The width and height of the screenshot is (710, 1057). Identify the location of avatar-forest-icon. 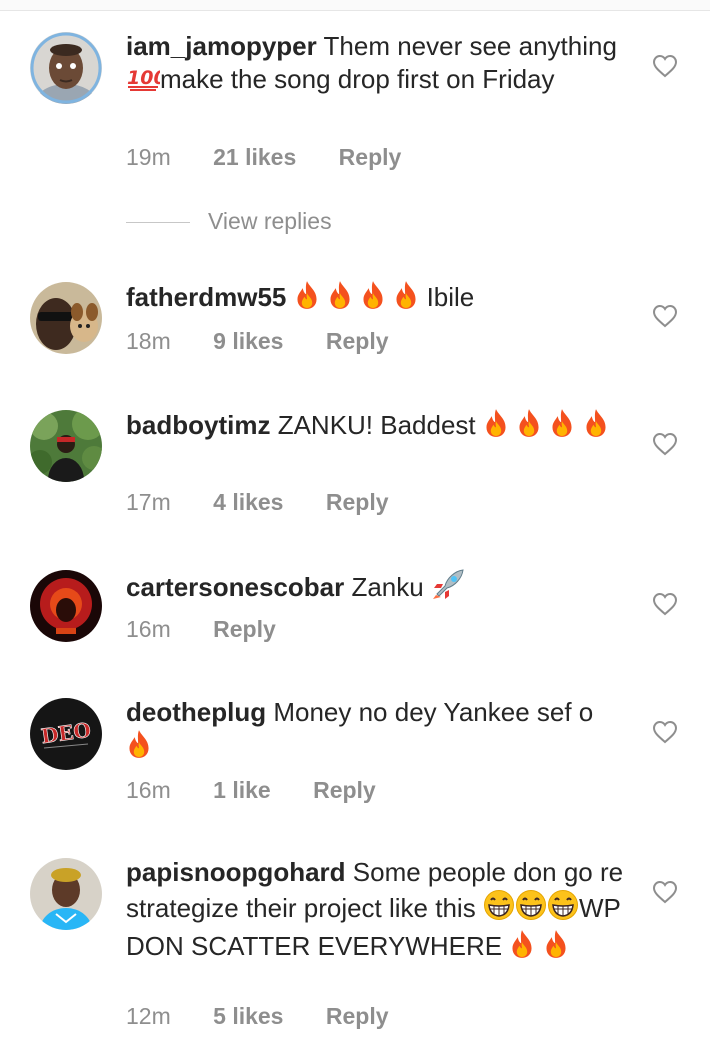
(66, 446).